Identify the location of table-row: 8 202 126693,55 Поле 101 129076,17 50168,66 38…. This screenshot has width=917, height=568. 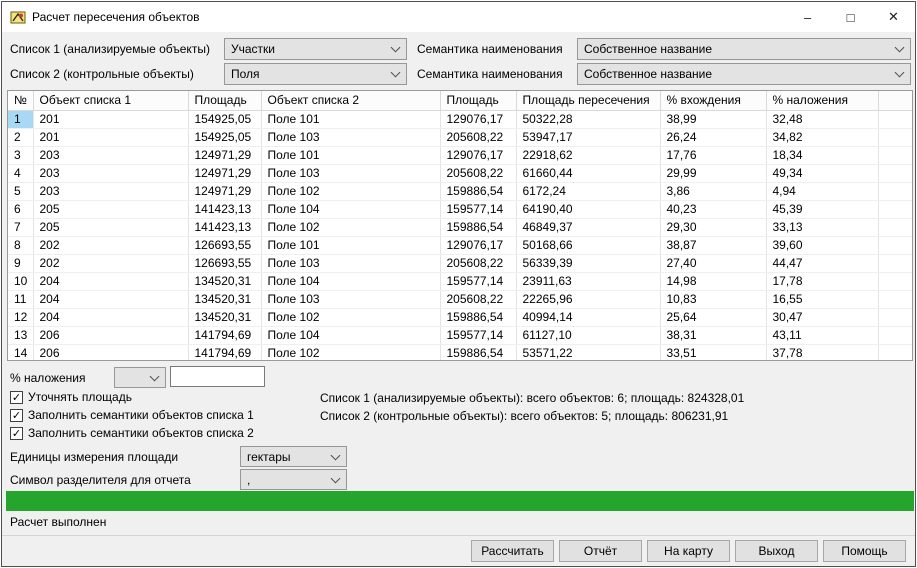
(460, 245).